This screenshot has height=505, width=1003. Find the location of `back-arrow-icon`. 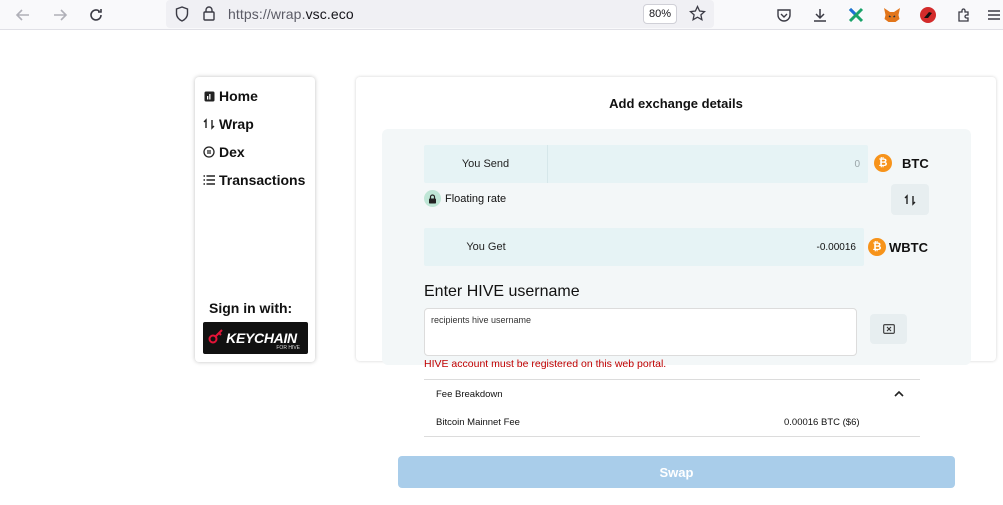

back-arrow-icon is located at coordinates (22, 15).